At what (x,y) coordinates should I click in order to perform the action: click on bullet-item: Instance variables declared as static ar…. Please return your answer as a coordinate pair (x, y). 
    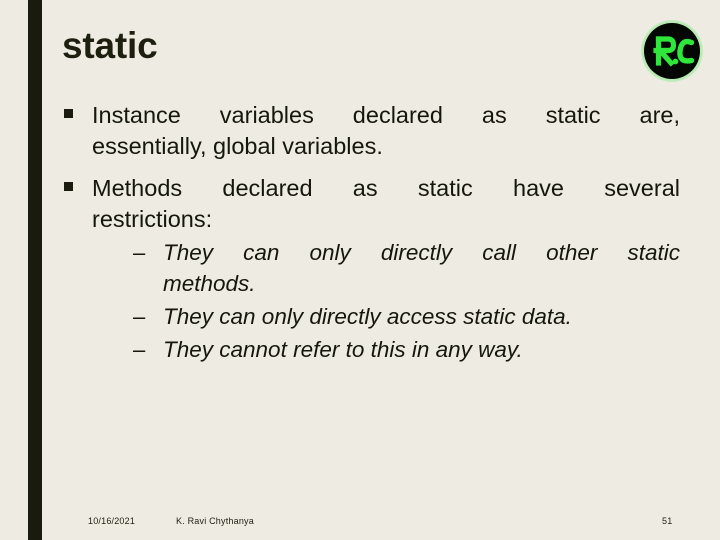
    Looking at the image, I should click on (371, 131).